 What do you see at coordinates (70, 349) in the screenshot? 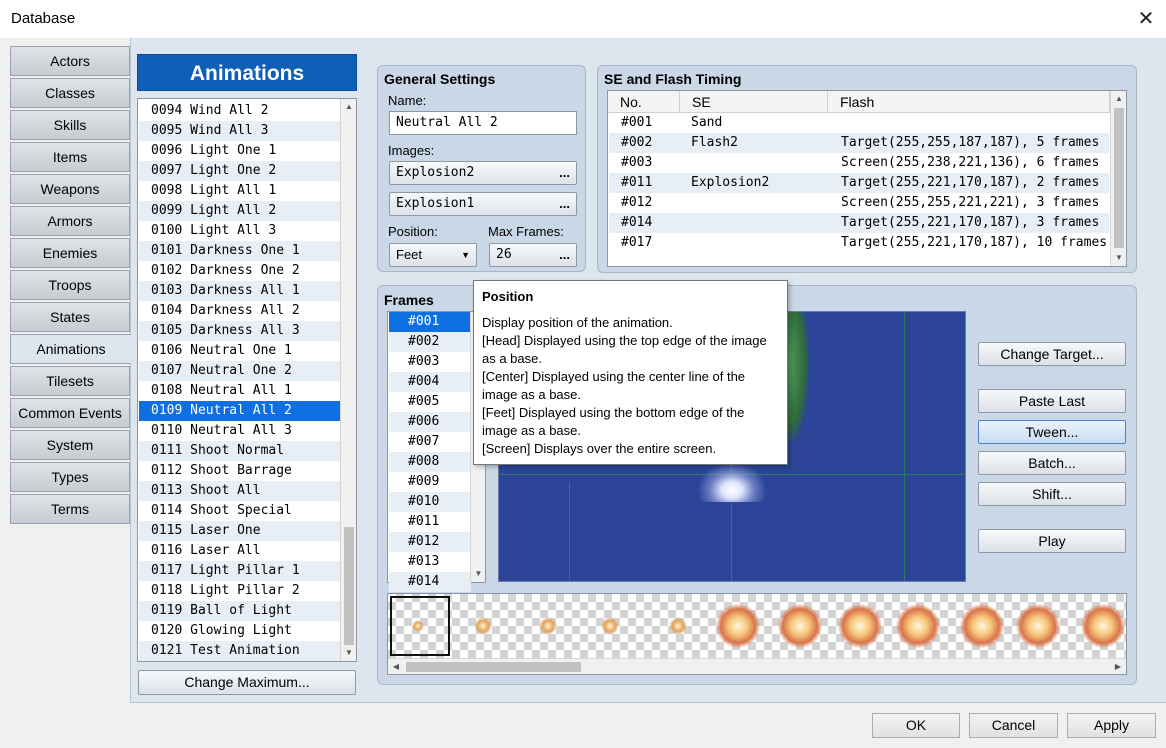
I see `tab-animations: Animations` at bounding box center [70, 349].